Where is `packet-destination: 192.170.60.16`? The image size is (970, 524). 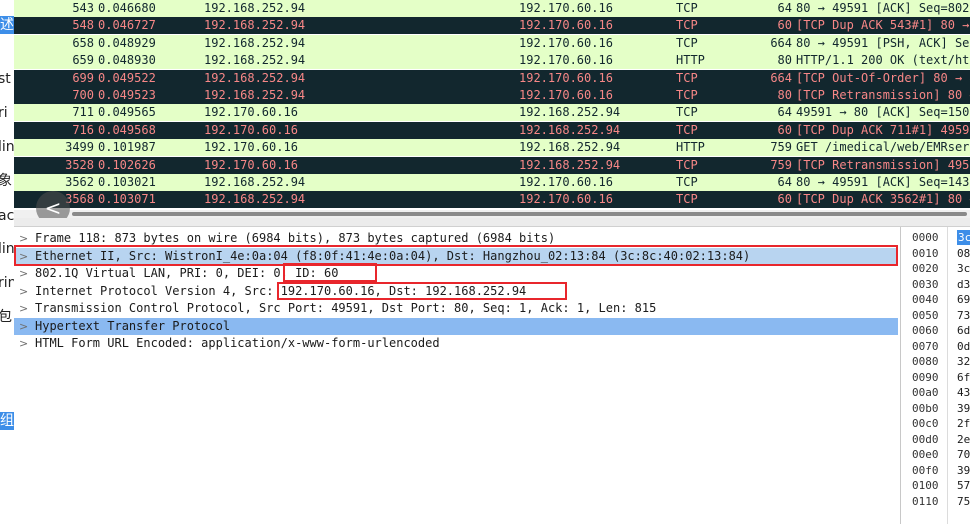
packet-destination: 192.170.60.16 is located at coordinates (566, 182).